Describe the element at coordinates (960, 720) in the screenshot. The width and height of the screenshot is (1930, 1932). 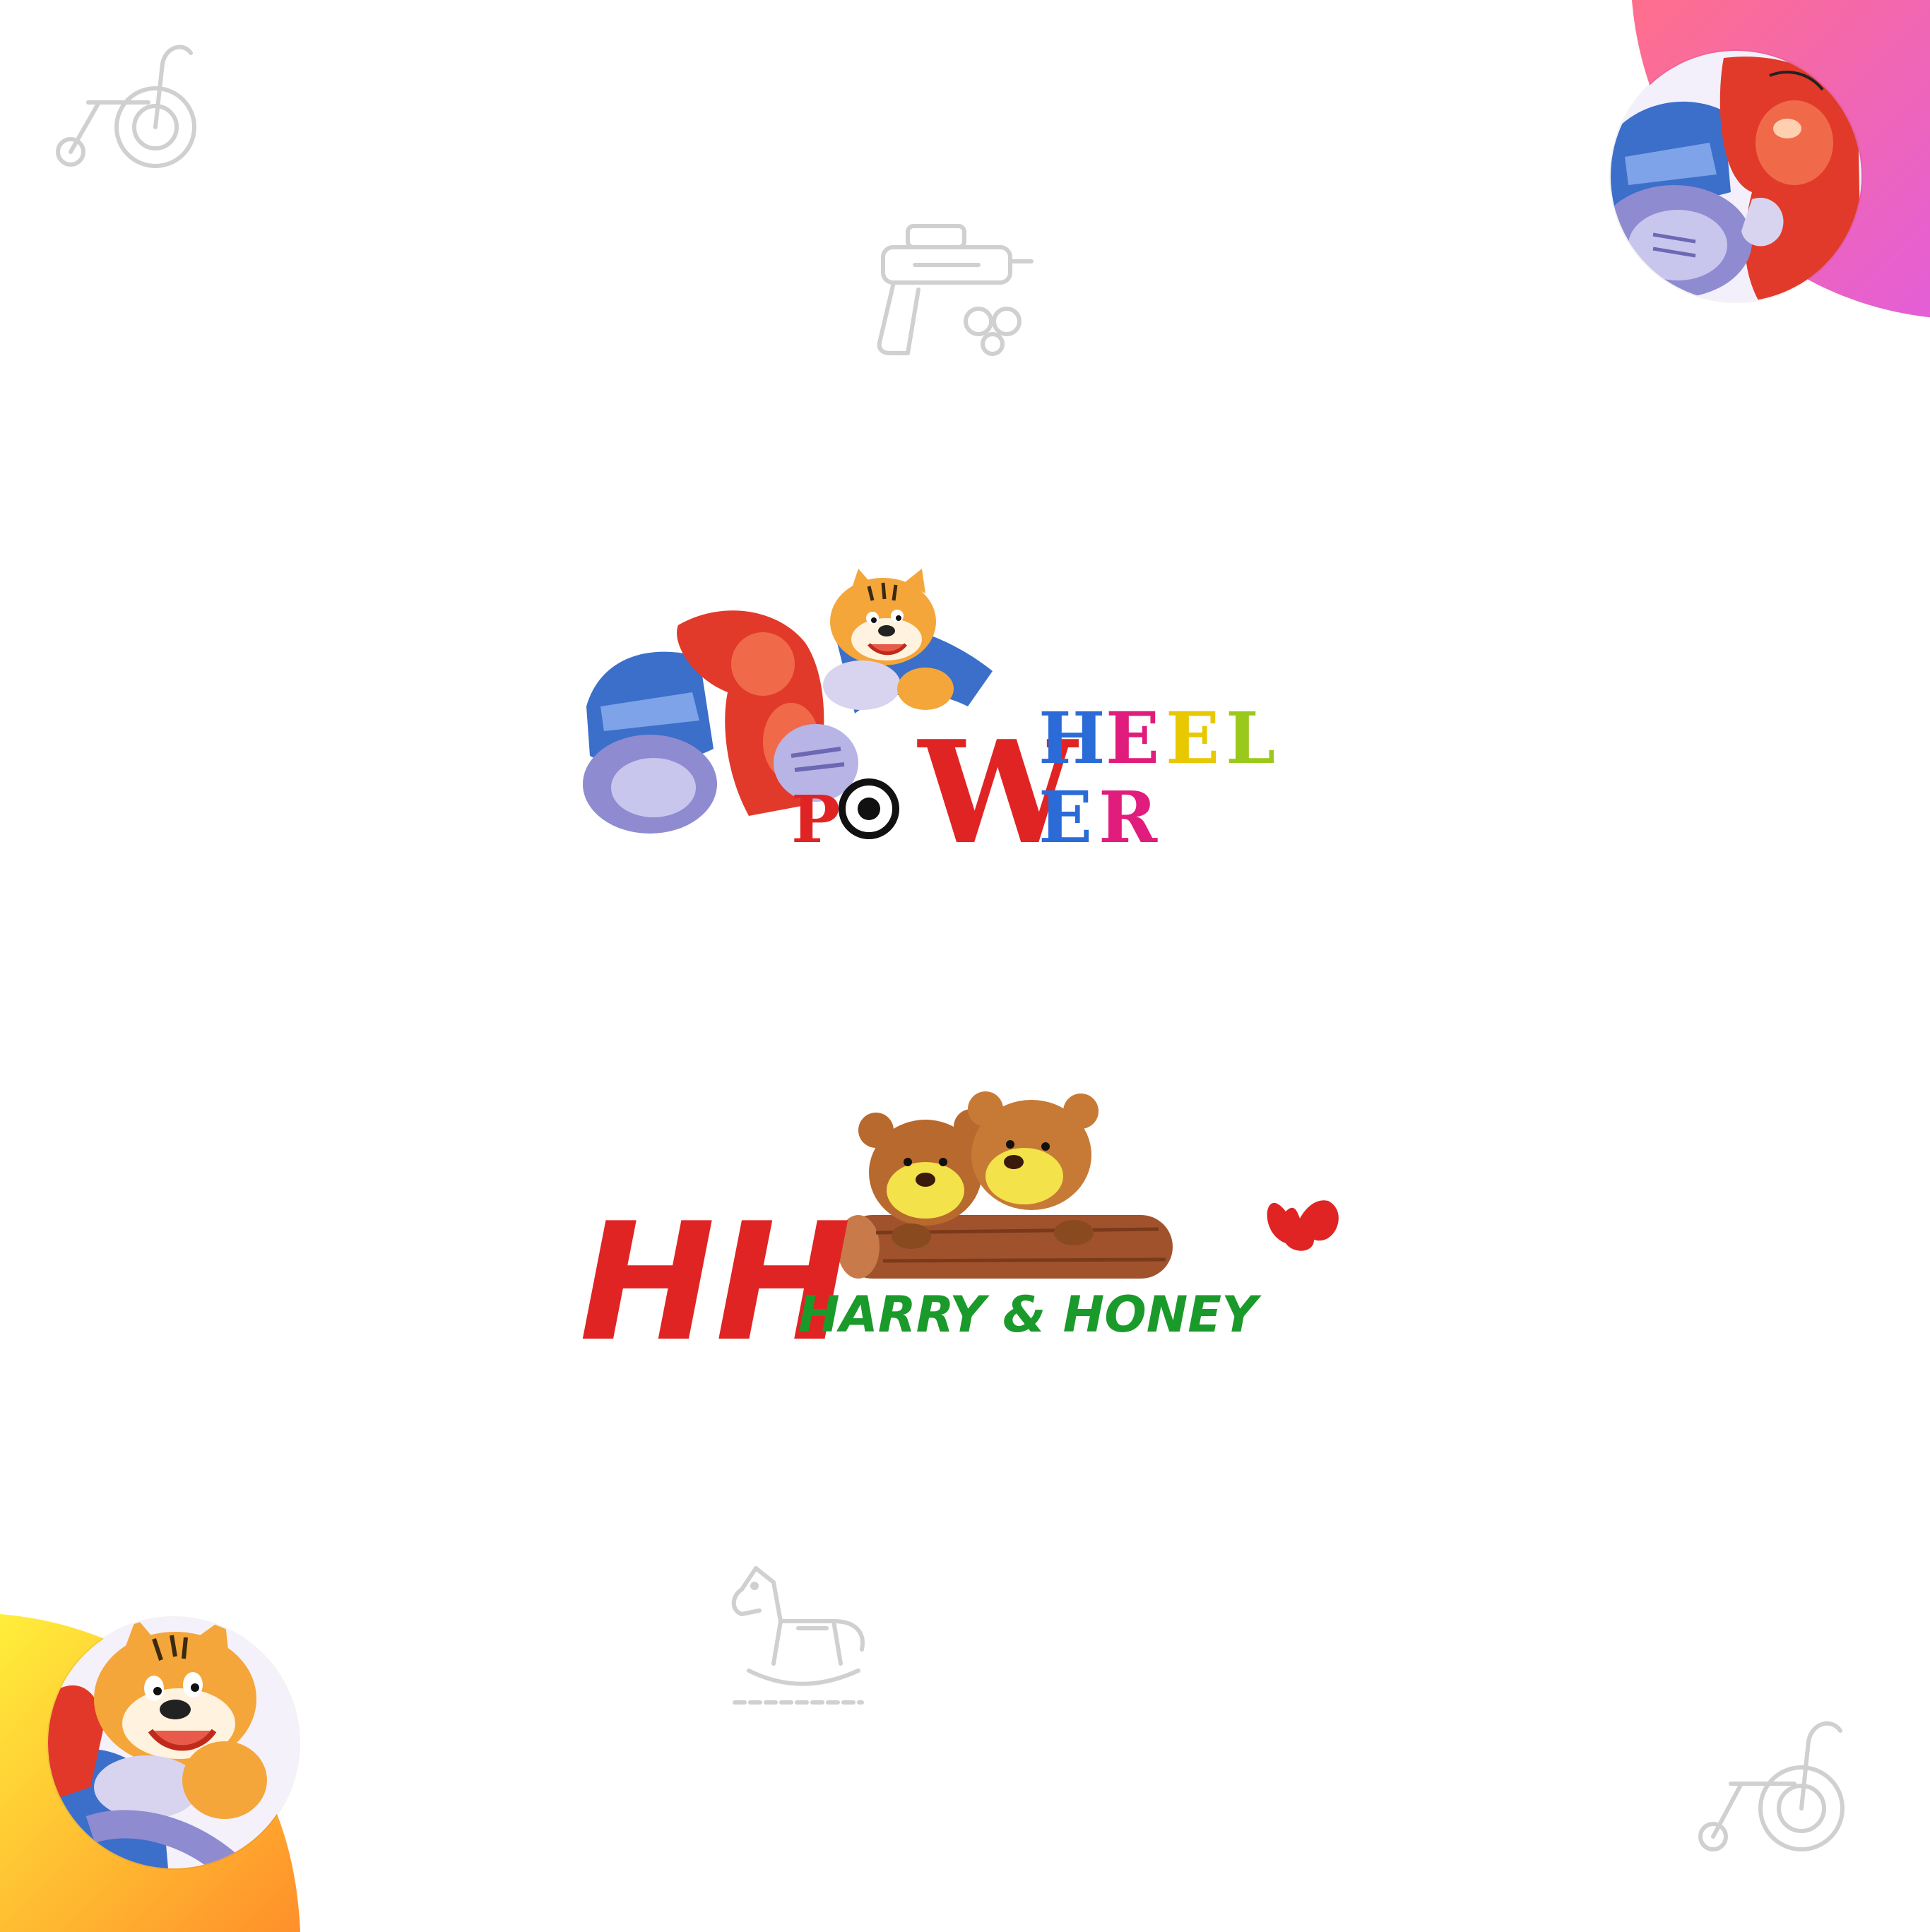
I see `power-wheel-logo: P W E R H E E L` at that location.